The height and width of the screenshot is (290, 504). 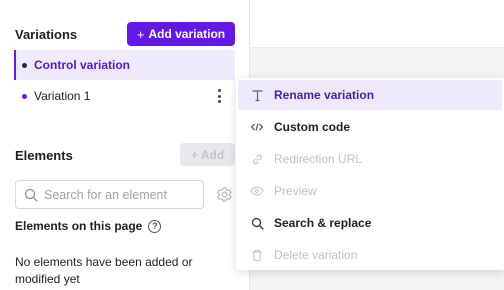 I want to click on menu-item-redirection-url: Redirection URL, so click(x=370, y=159).